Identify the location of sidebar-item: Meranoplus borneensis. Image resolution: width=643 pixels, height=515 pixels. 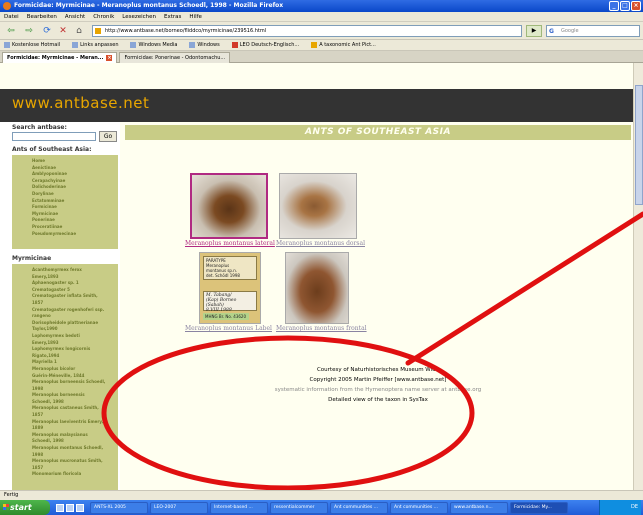
(74, 395).